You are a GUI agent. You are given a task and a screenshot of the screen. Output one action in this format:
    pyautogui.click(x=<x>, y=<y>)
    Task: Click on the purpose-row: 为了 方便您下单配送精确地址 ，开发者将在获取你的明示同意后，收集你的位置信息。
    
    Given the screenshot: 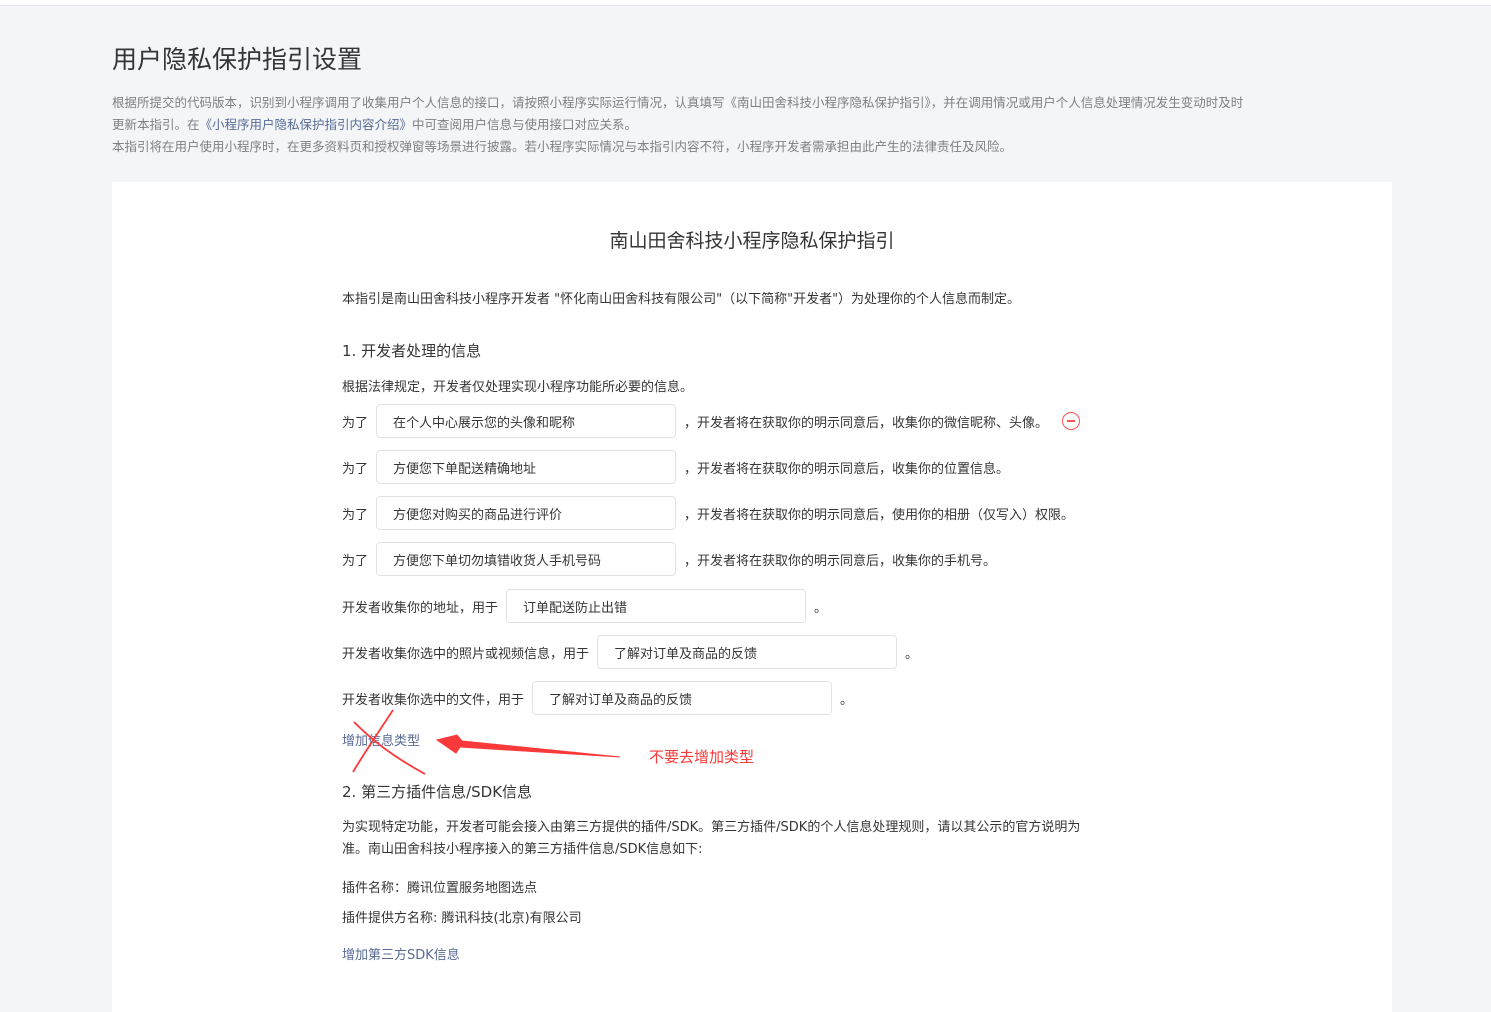 What is the action you would take?
    pyautogui.click(x=675, y=467)
    